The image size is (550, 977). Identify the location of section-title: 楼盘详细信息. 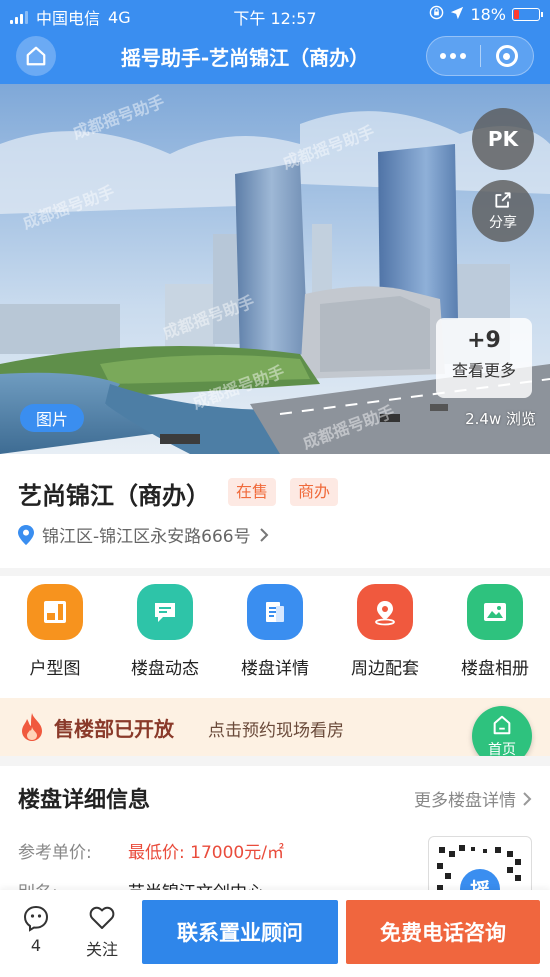
(84, 800).